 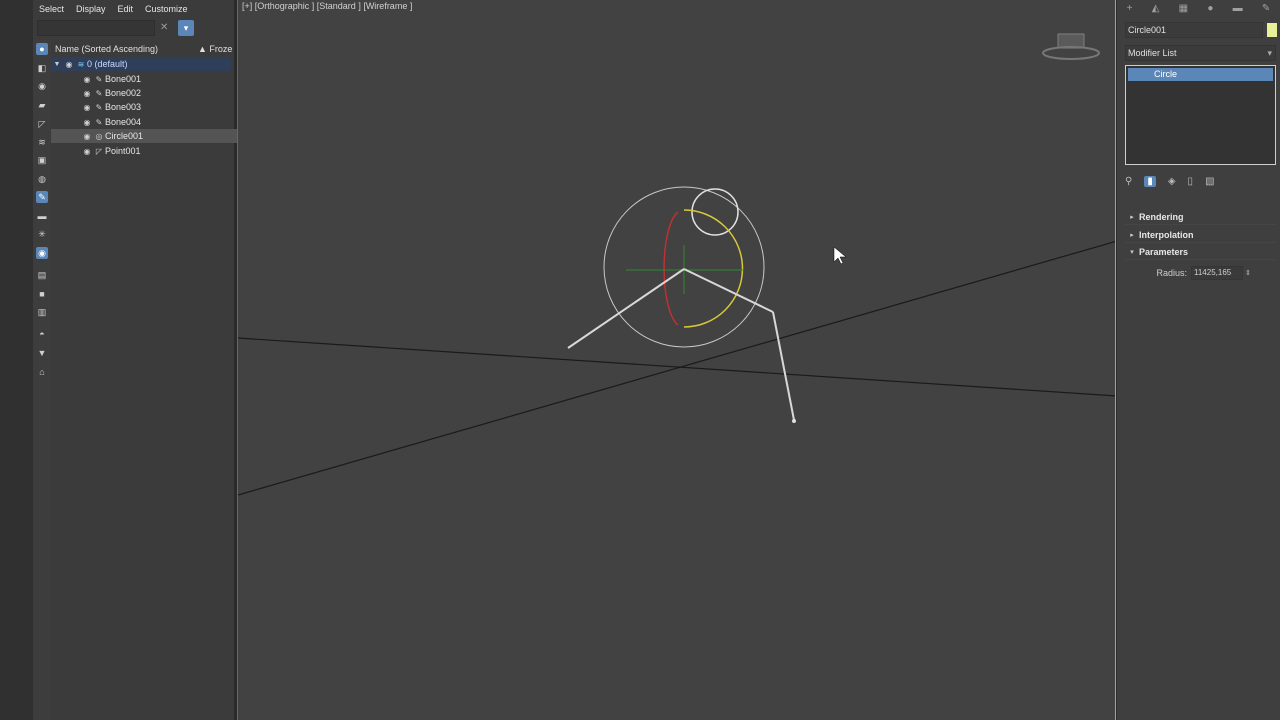 I want to click on frozen-column-header: ▲ Froze, so click(x=215, y=49).